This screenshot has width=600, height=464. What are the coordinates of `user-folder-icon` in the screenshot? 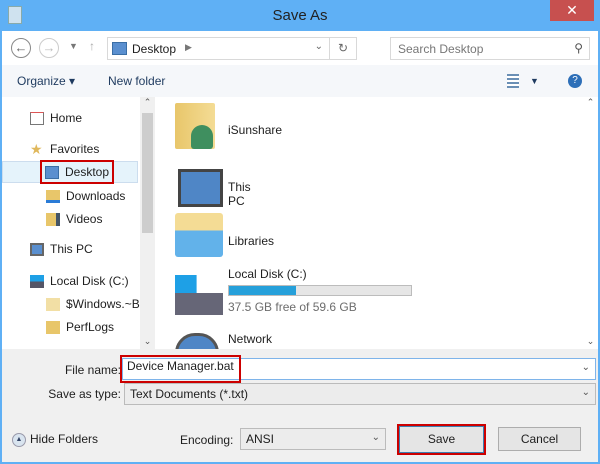 It's located at (195, 126).